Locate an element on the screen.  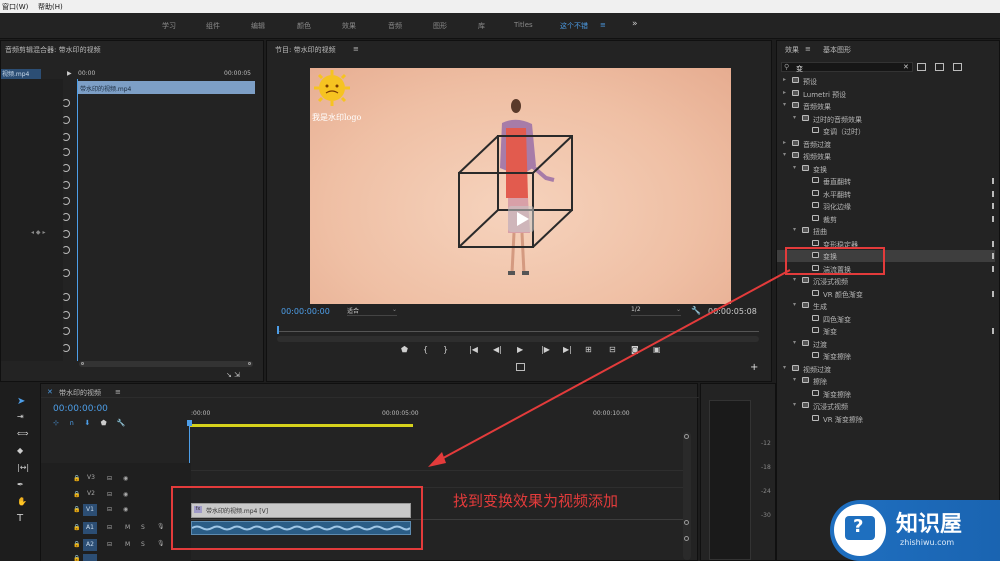
question-mark-icon: ? is located at coordinates (858, 526).